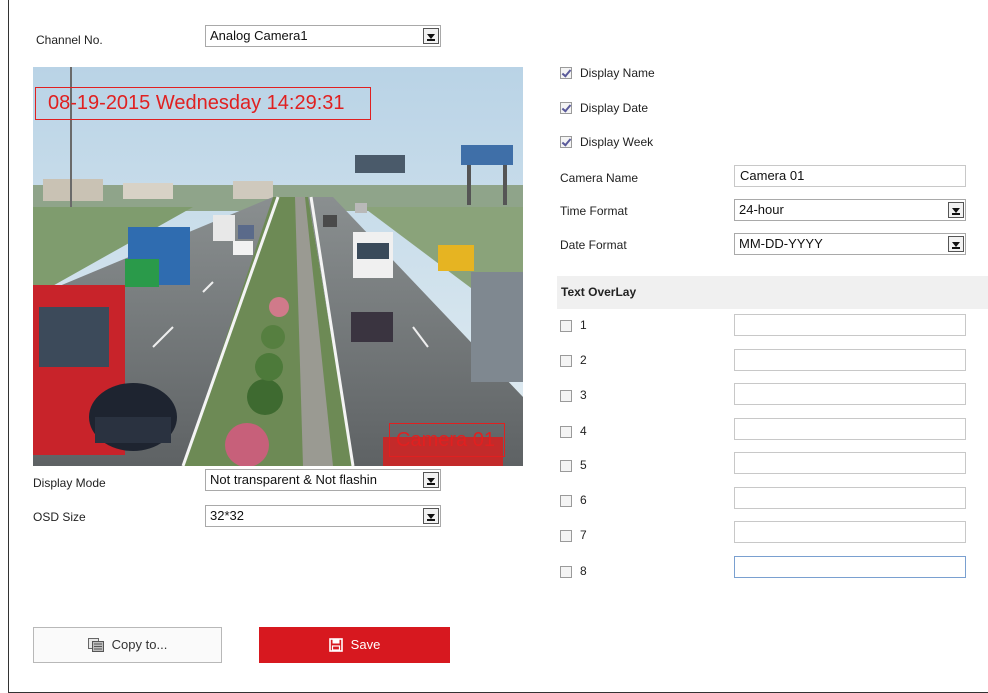 The width and height of the screenshot is (988, 693). I want to click on overlay-3-label: 3, so click(583, 395).